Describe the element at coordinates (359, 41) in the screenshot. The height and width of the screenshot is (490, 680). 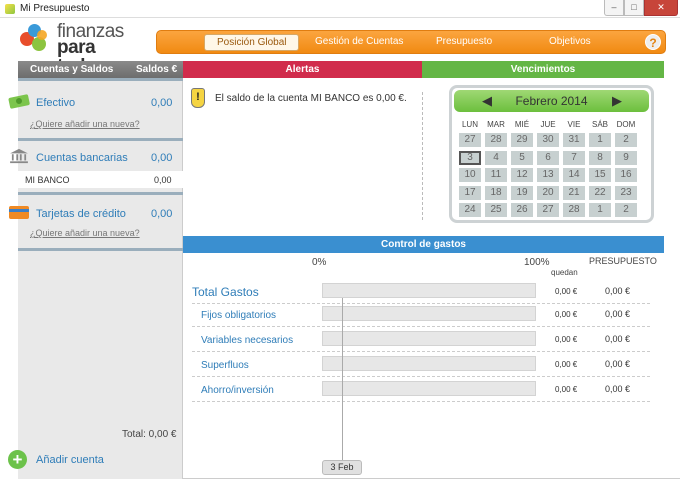
I see `tab-gestion-cuentas: Gestión de Cuentas` at that location.